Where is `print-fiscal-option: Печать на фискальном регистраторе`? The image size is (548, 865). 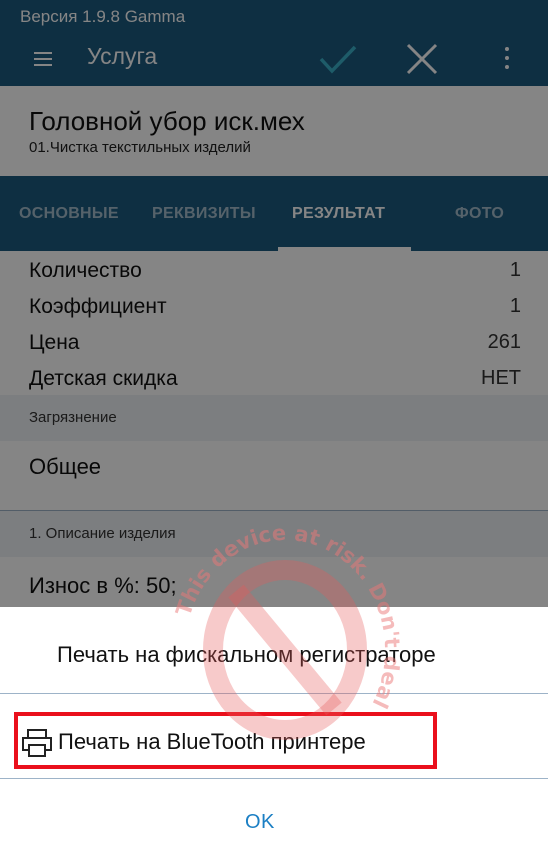
print-fiscal-option: Печать на фискальном регистраторе is located at coordinates (274, 651).